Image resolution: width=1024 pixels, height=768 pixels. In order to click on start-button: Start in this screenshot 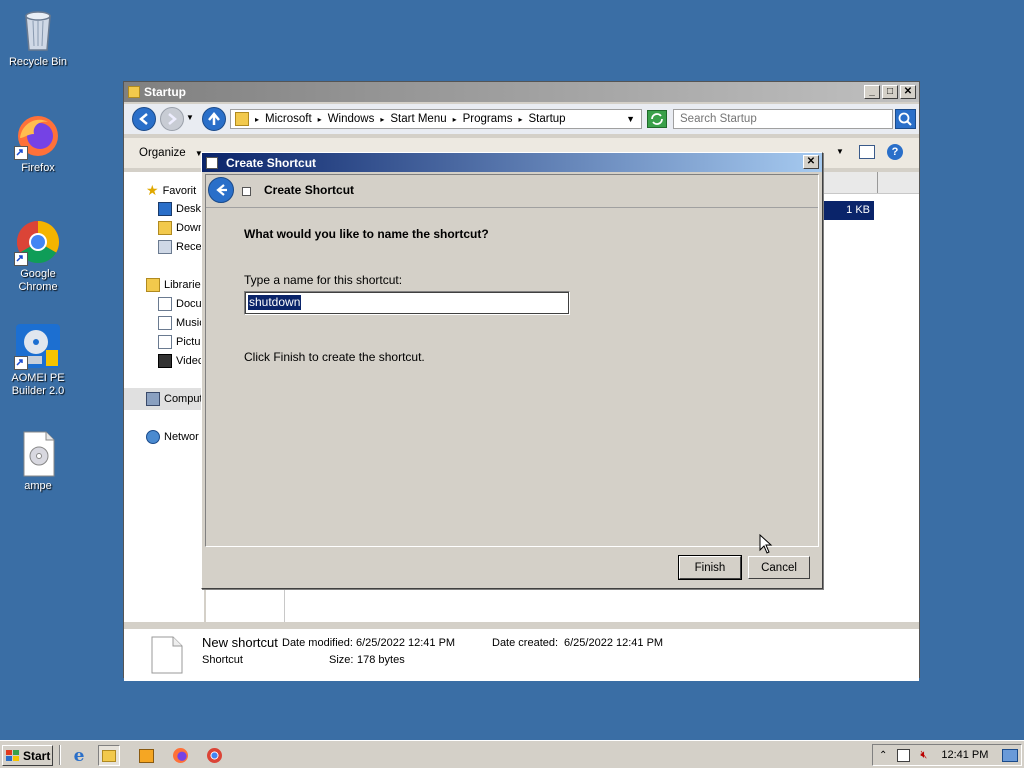, I will do `click(27, 755)`.